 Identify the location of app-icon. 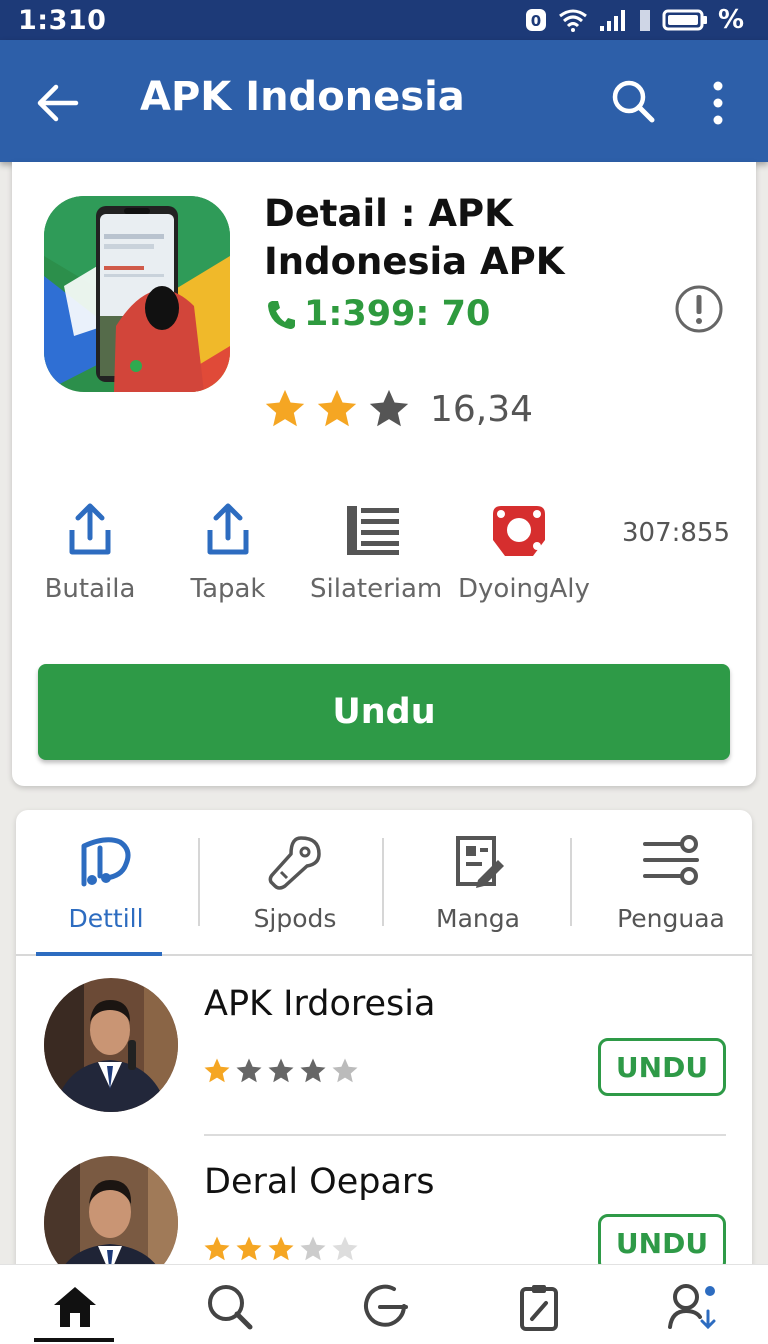
(137, 294).